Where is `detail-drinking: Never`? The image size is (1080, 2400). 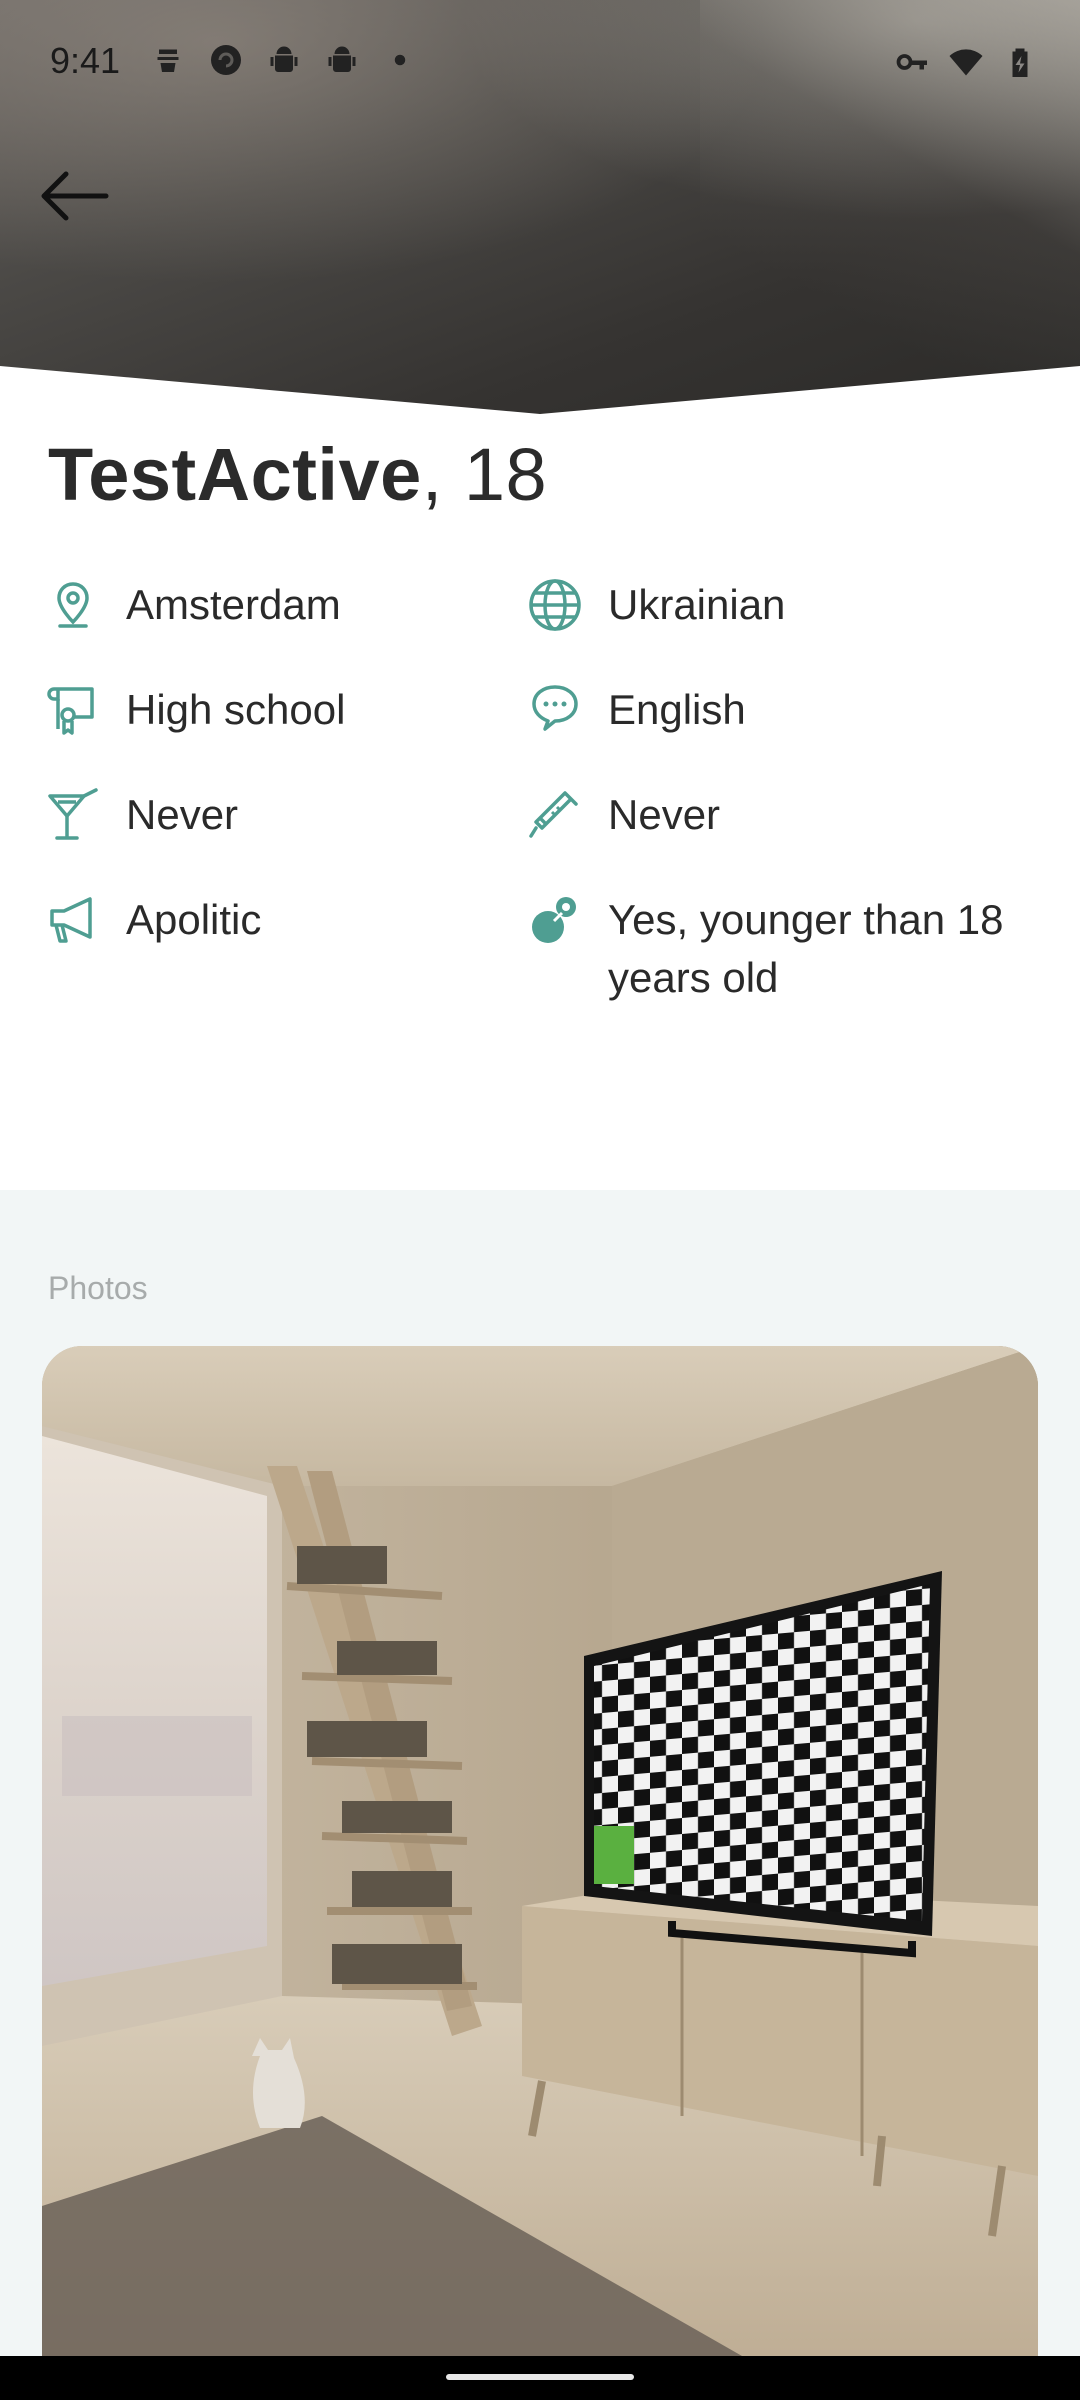
detail-drinking: Never is located at coordinates (141, 815).